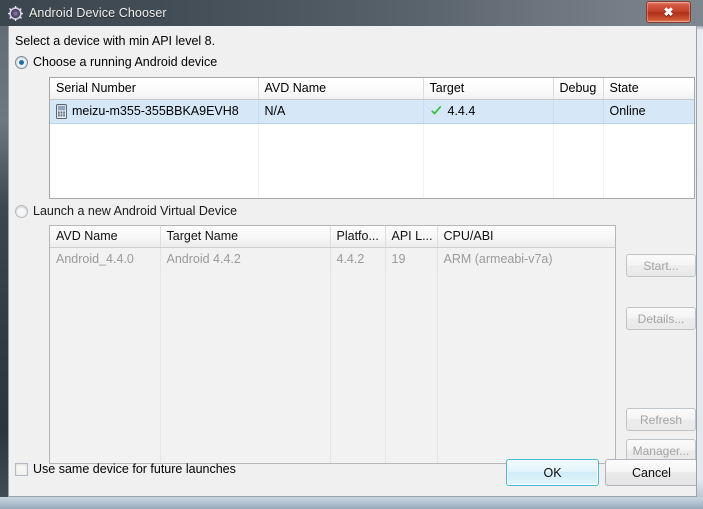 The width and height of the screenshot is (703, 509). What do you see at coordinates (351, 503) in the screenshot?
I see `window-bottom-frame` at bounding box center [351, 503].